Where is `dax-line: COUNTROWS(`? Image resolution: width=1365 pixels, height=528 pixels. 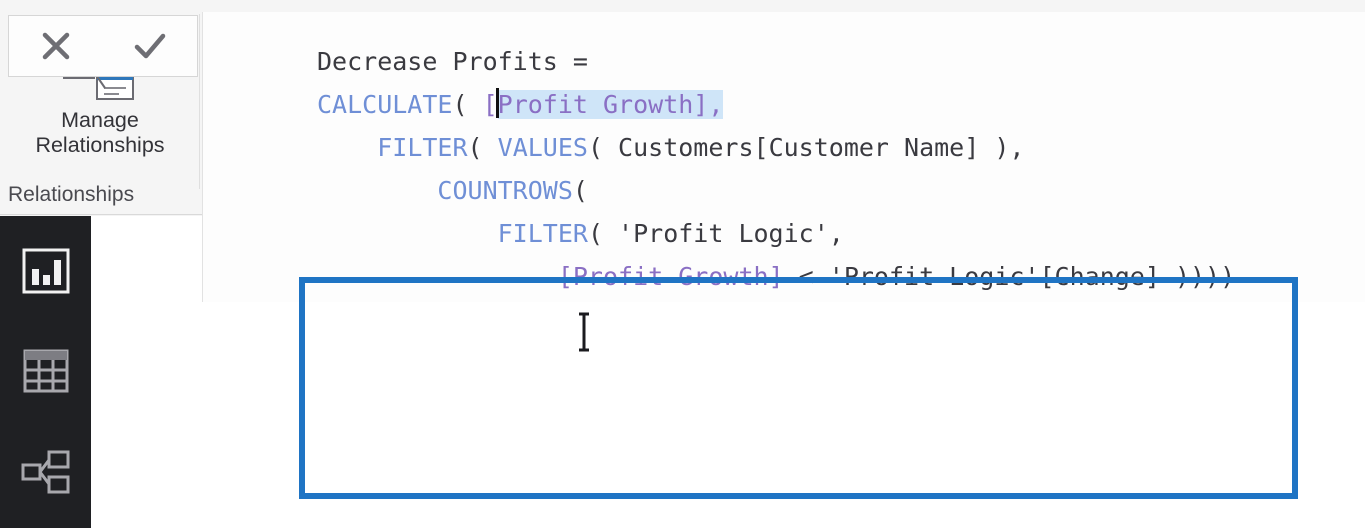
dax-line: COUNTROWS( is located at coordinates (776, 190).